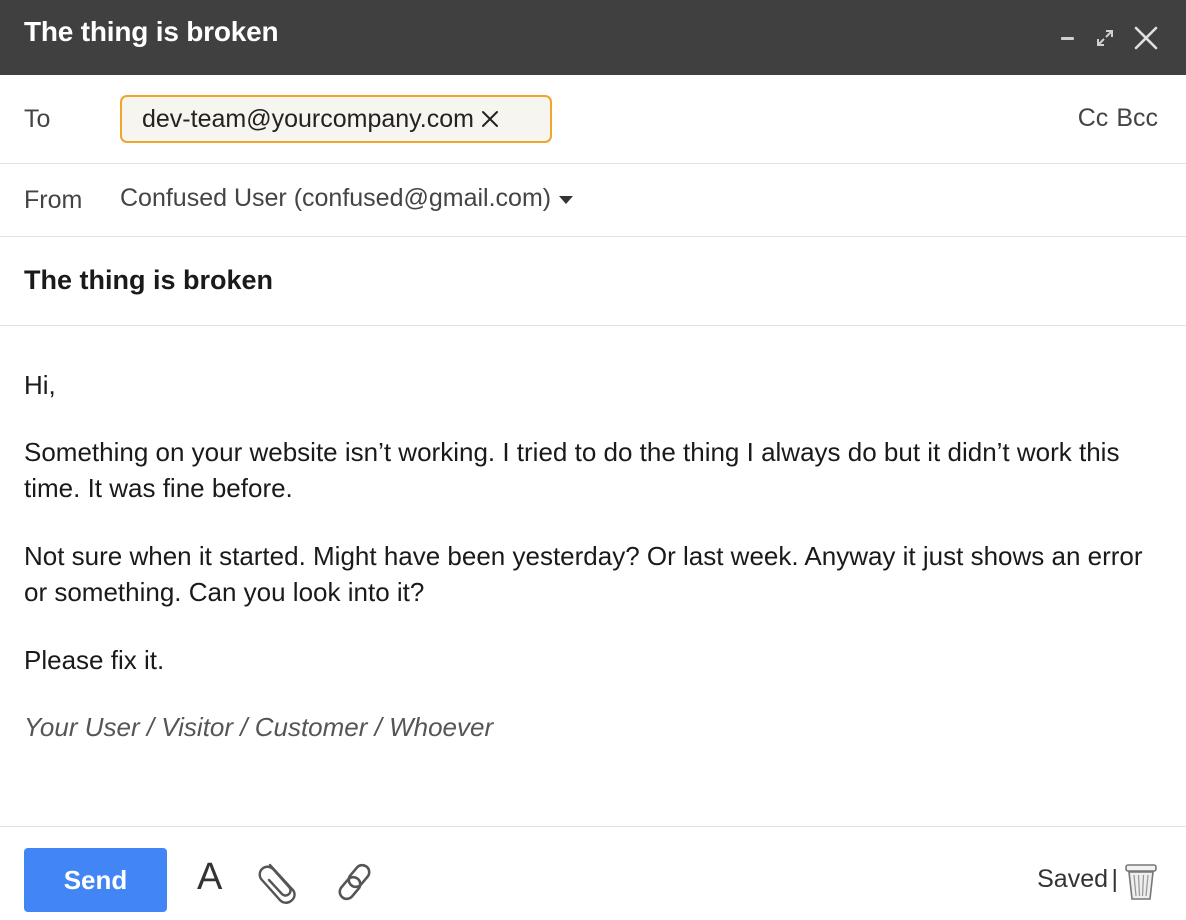 The image size is (1186, 920). I want to click on to-label: To, so click(37, 119).